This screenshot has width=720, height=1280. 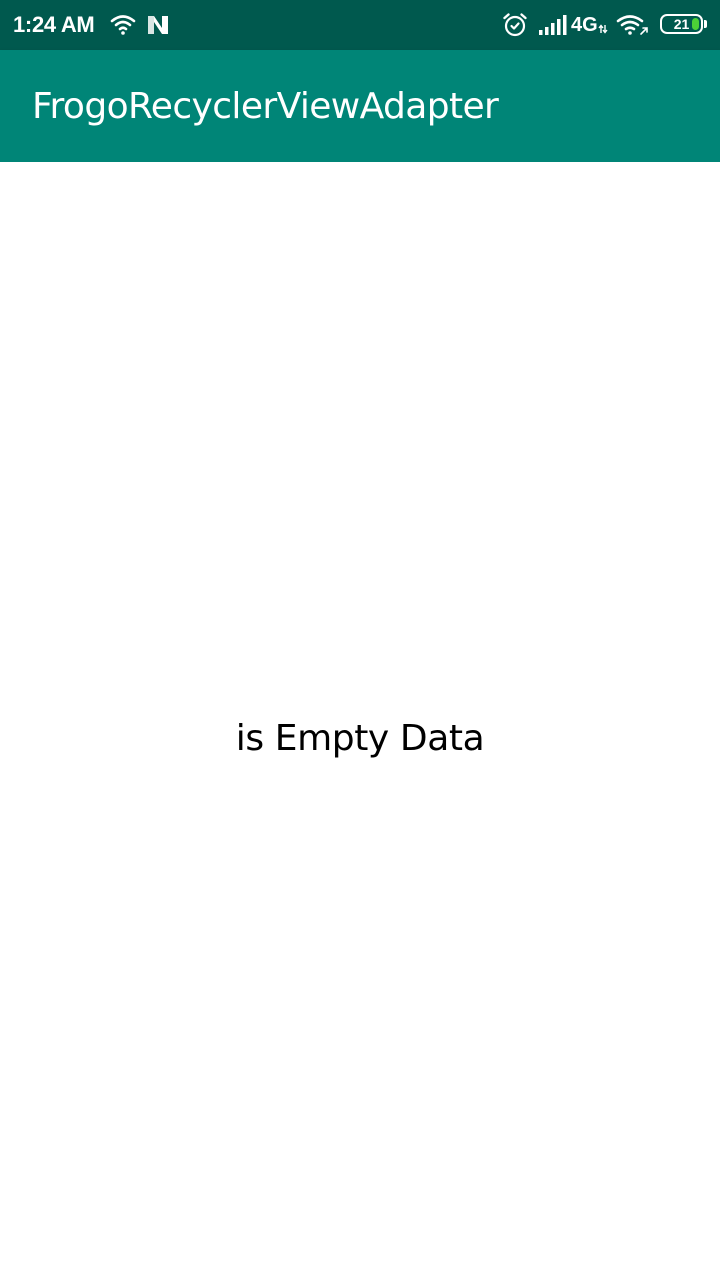 I want to click on battery-cap, so click(x=705, y=24).